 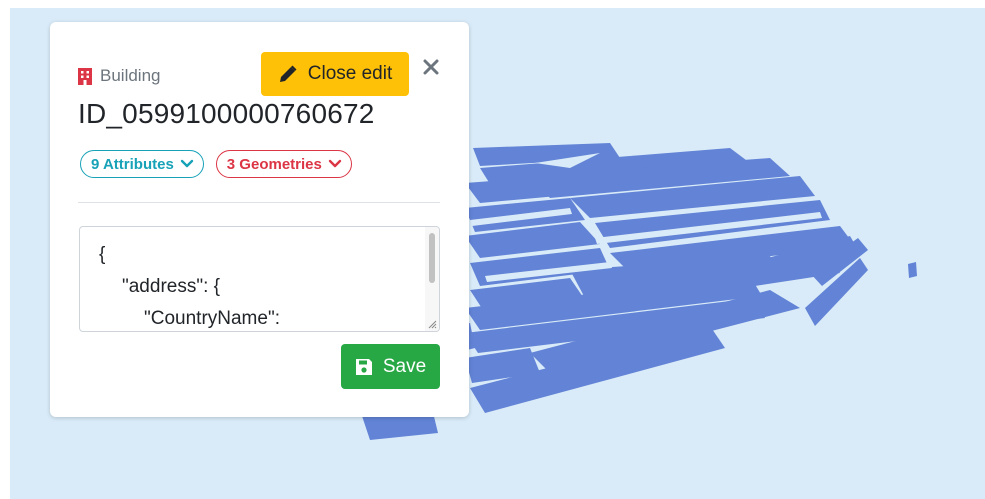 What do you see at coordinates (363, 366) in the screenshot?
I see `floppy-disk-icon` at bounding box center [363, 366].